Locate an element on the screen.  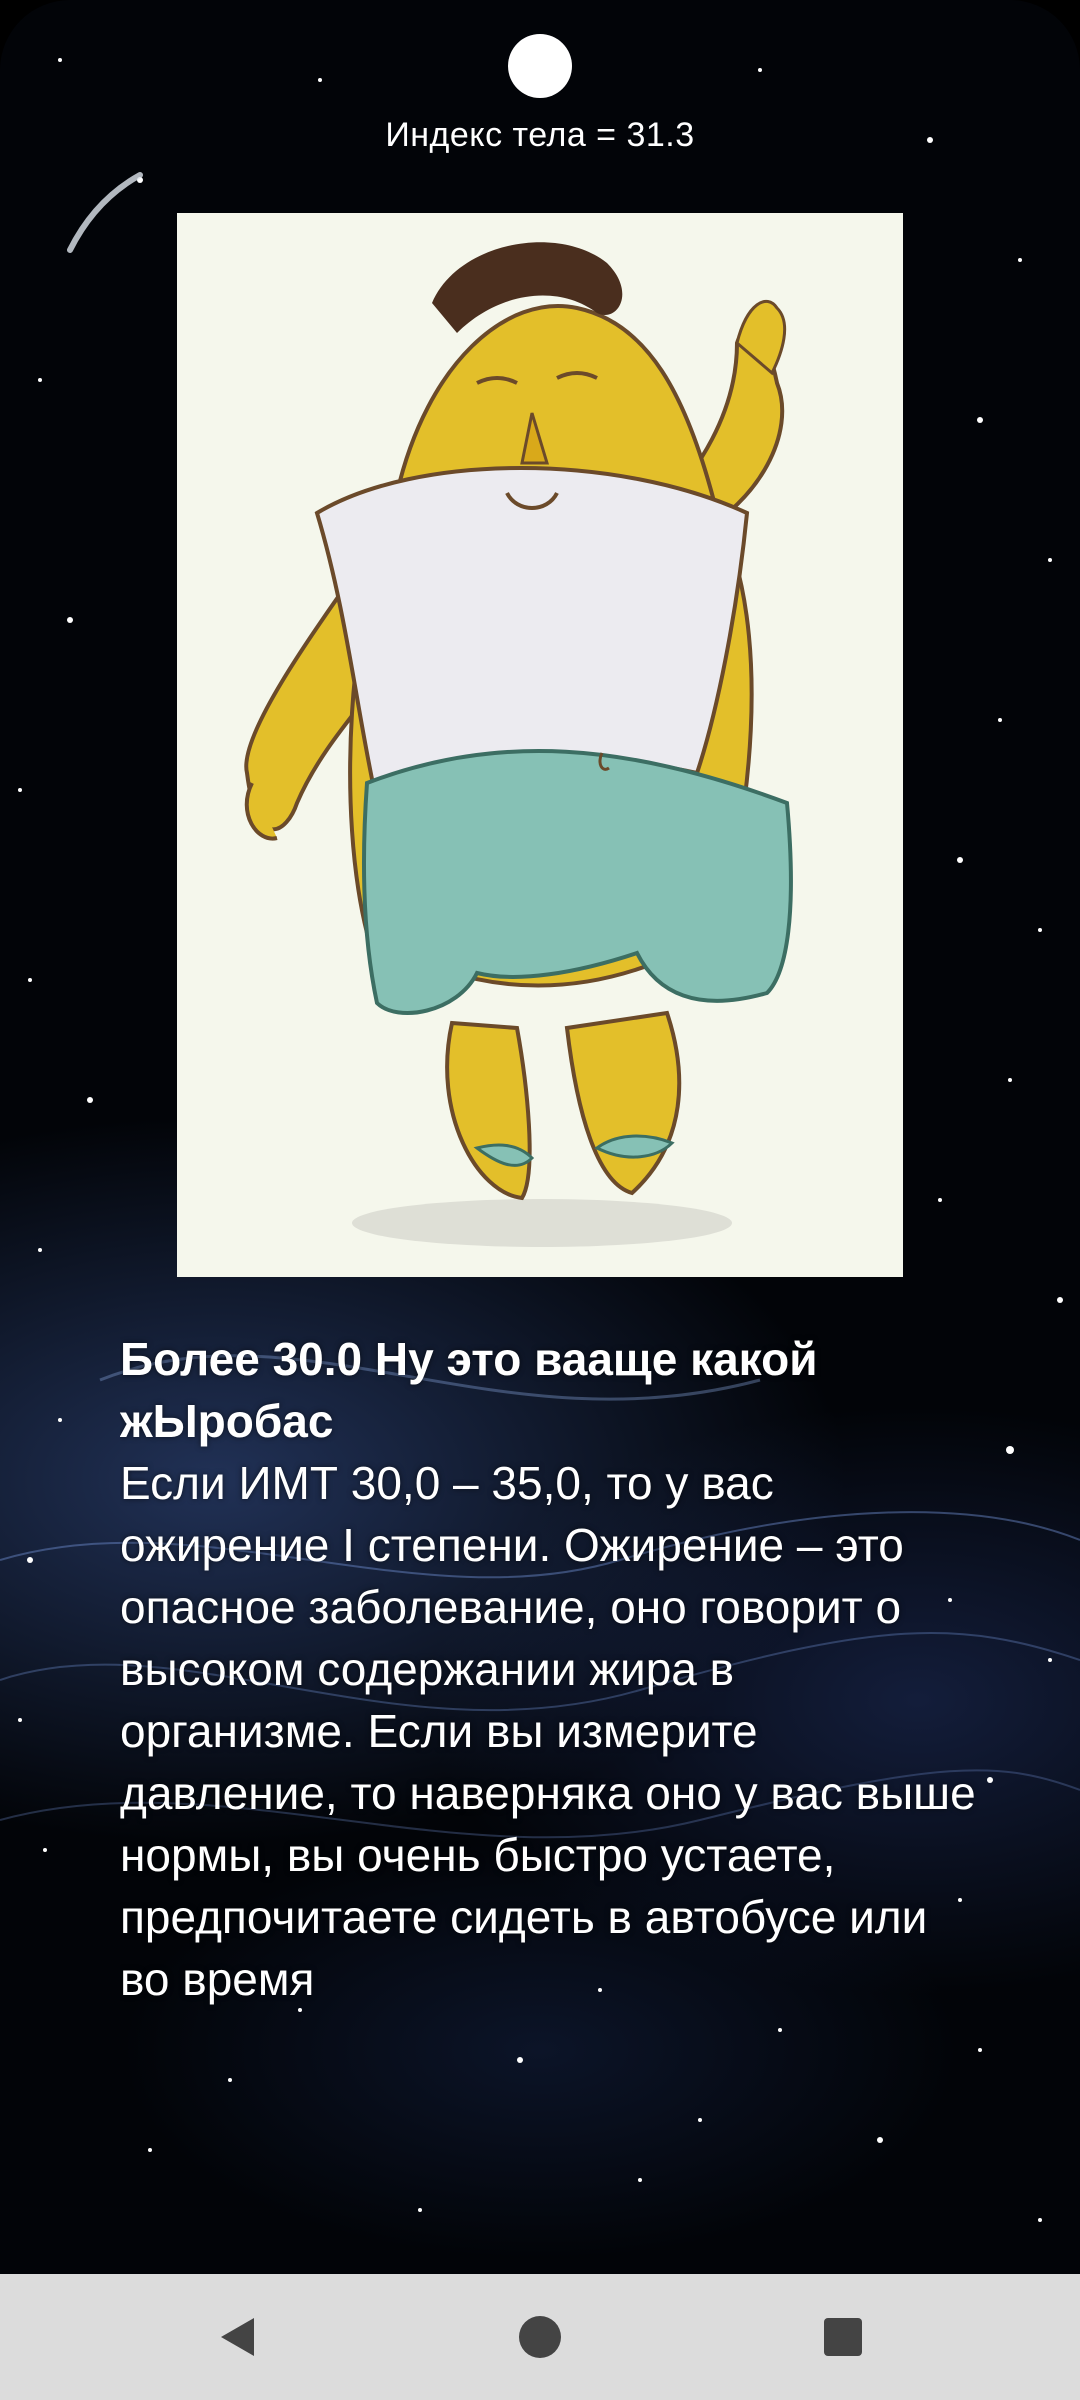
bmi-result-label: Индекс тела = 31.3 is located at coordinates (540, 135).